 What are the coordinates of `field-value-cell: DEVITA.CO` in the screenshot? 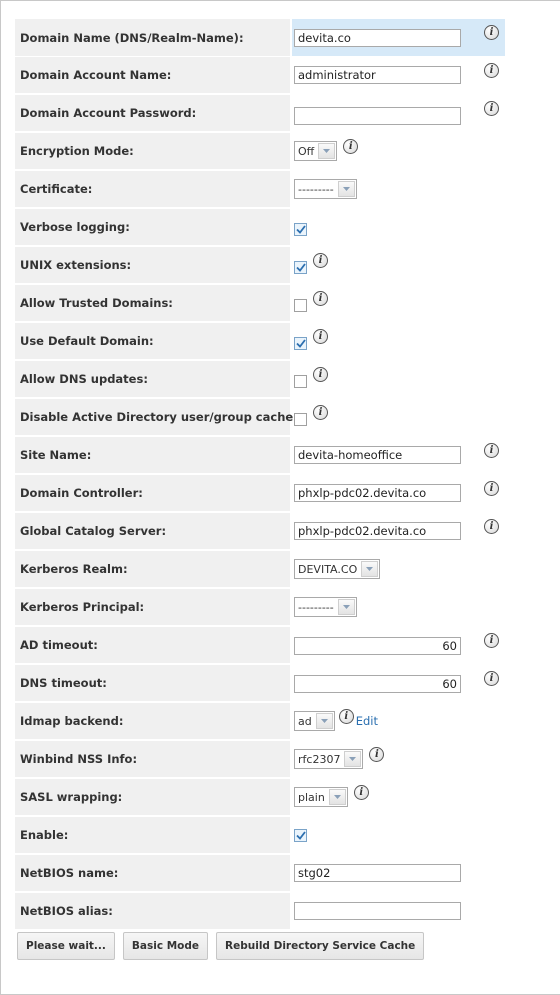 It's located at (398, 569).